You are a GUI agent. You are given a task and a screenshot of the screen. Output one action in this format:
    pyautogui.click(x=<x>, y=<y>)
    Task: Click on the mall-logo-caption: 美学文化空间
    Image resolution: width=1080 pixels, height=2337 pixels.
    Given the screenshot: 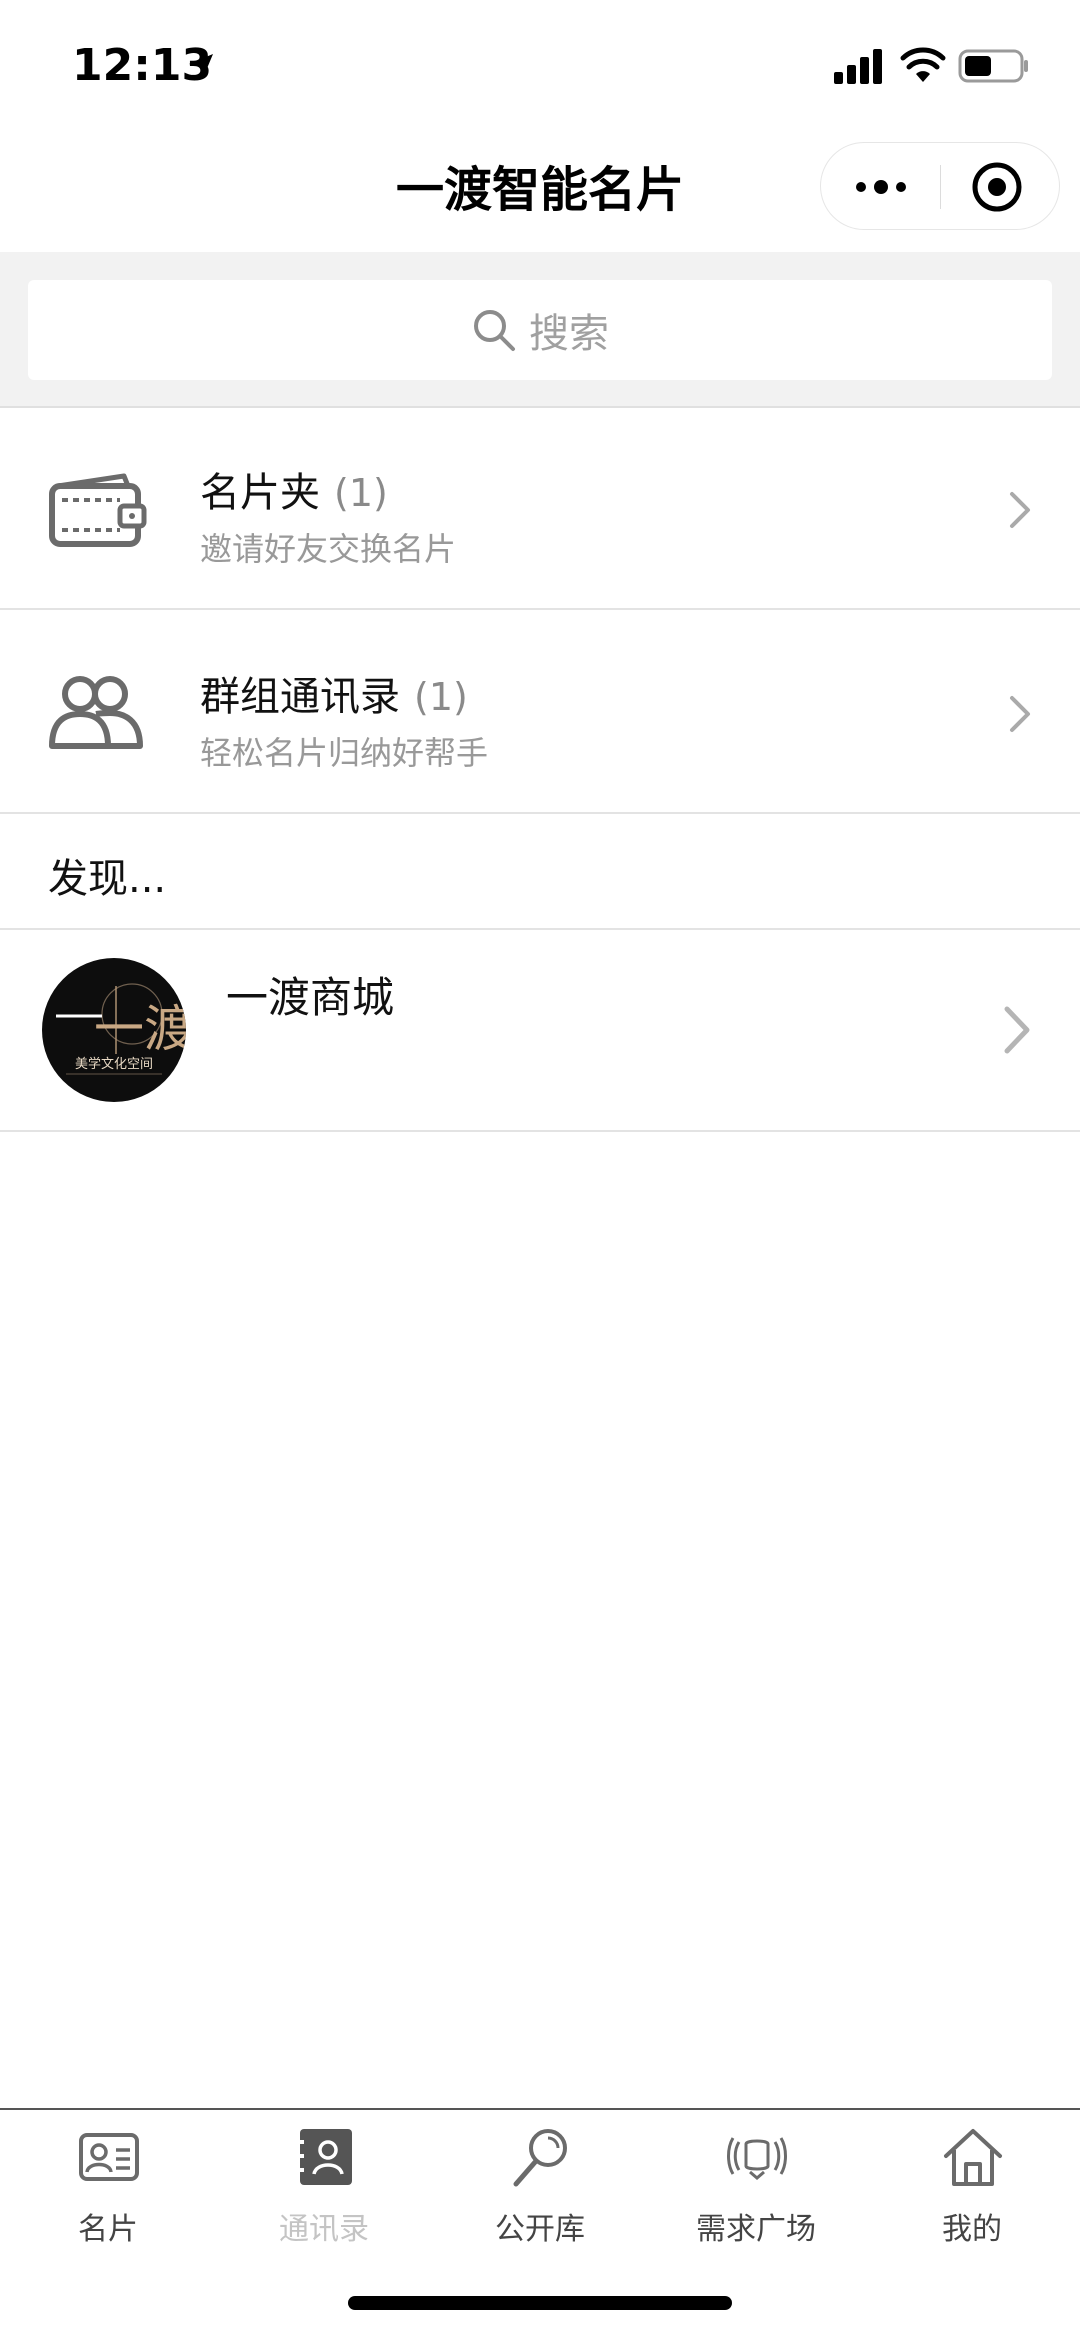 What is the action you would take?
    pyautogui.click(x=114, y=1064)
    